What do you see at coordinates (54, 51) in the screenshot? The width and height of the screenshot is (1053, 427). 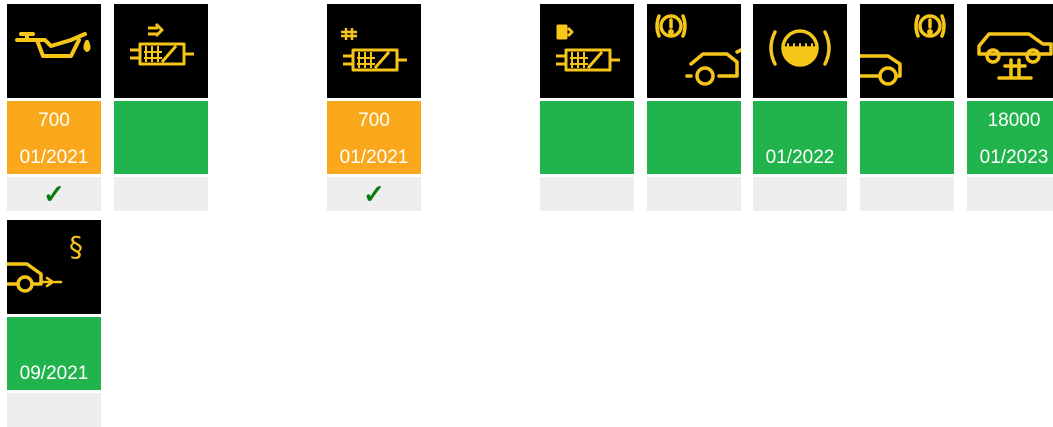 I see `oil-can-icon` at bounding box center [54, 51].